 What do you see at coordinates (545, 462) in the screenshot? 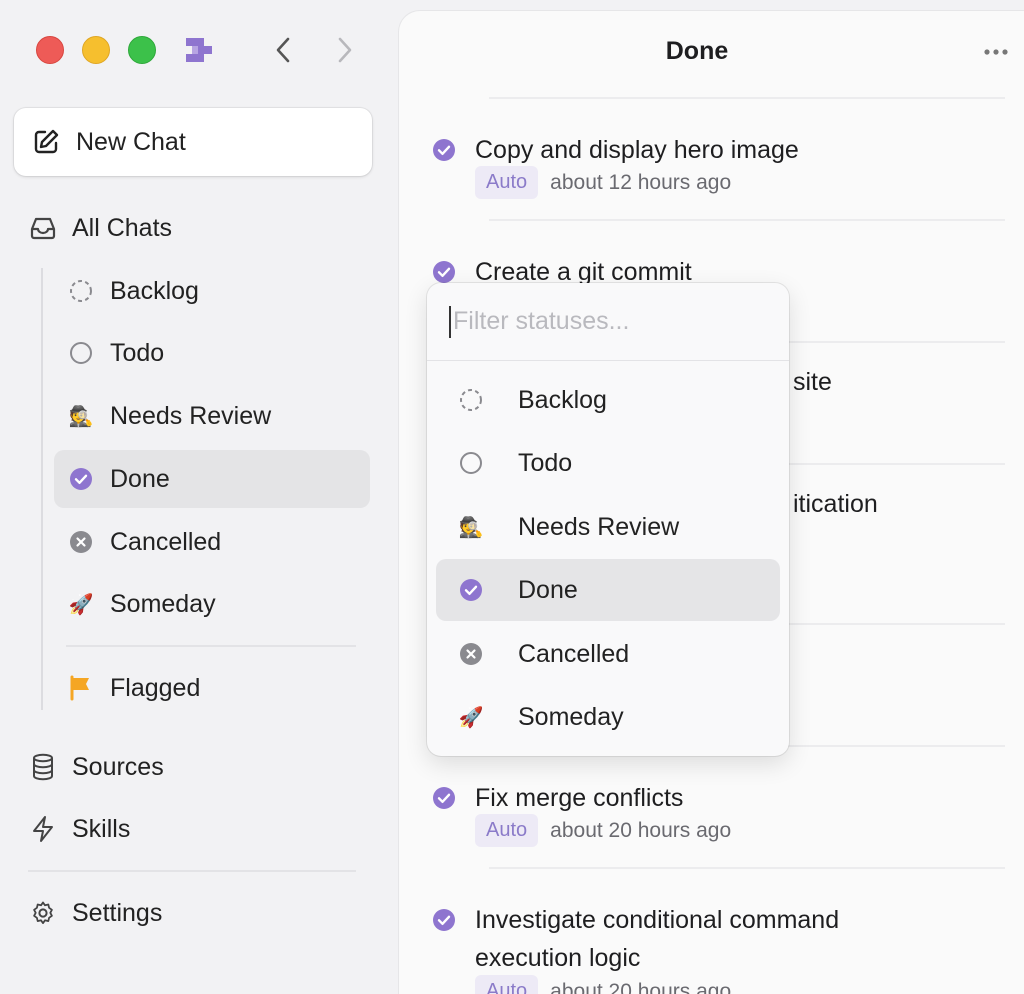
I see `status-option-label: Todo` at bounding box center [545, 462].